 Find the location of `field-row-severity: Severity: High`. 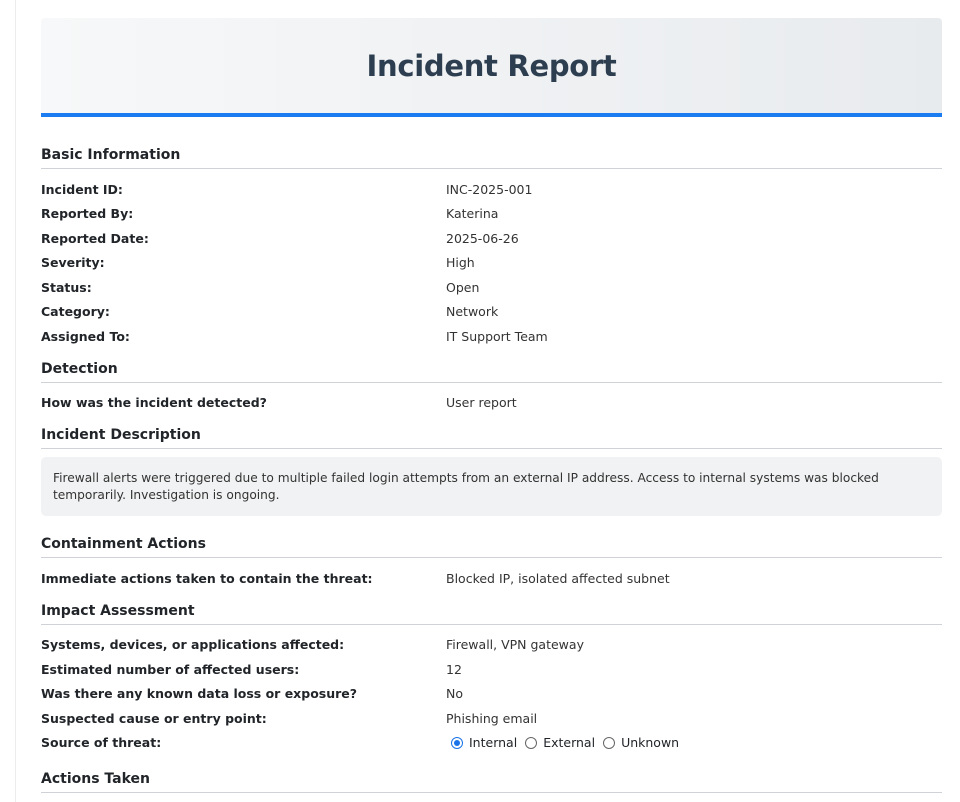

field-row-severity: Severity: High is located at coordinates (491, 263).